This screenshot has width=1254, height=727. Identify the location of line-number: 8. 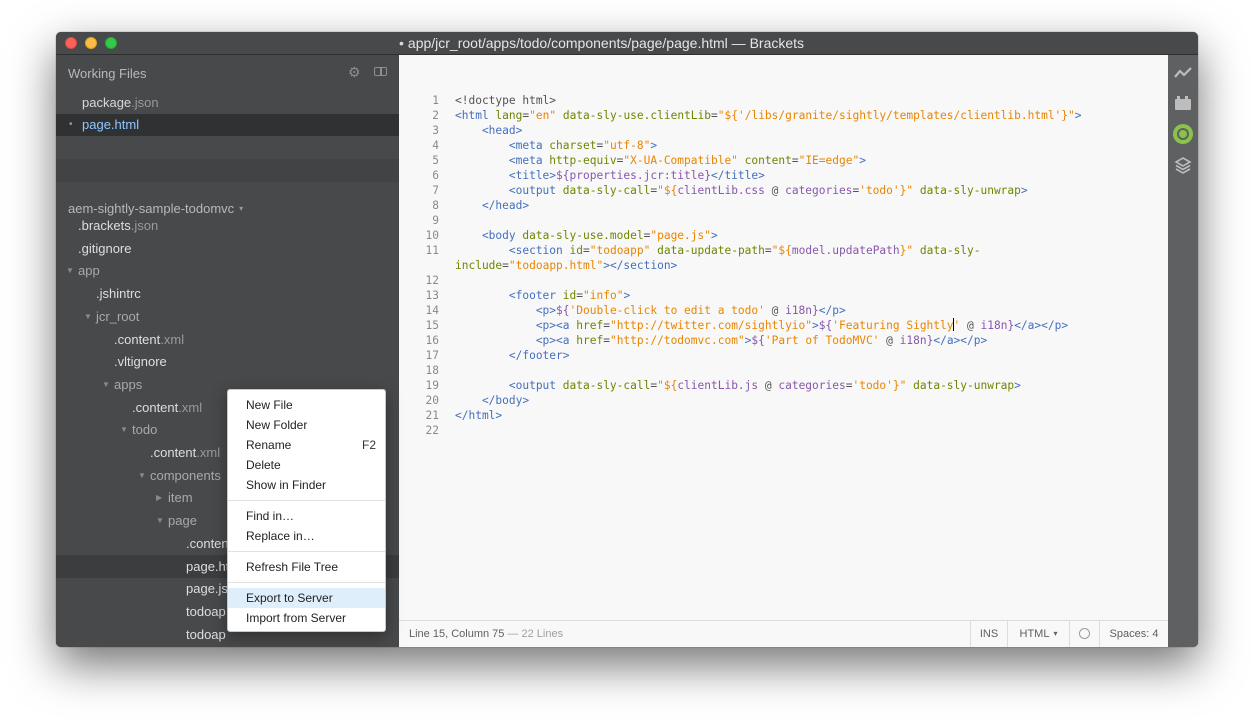
(435, 205).